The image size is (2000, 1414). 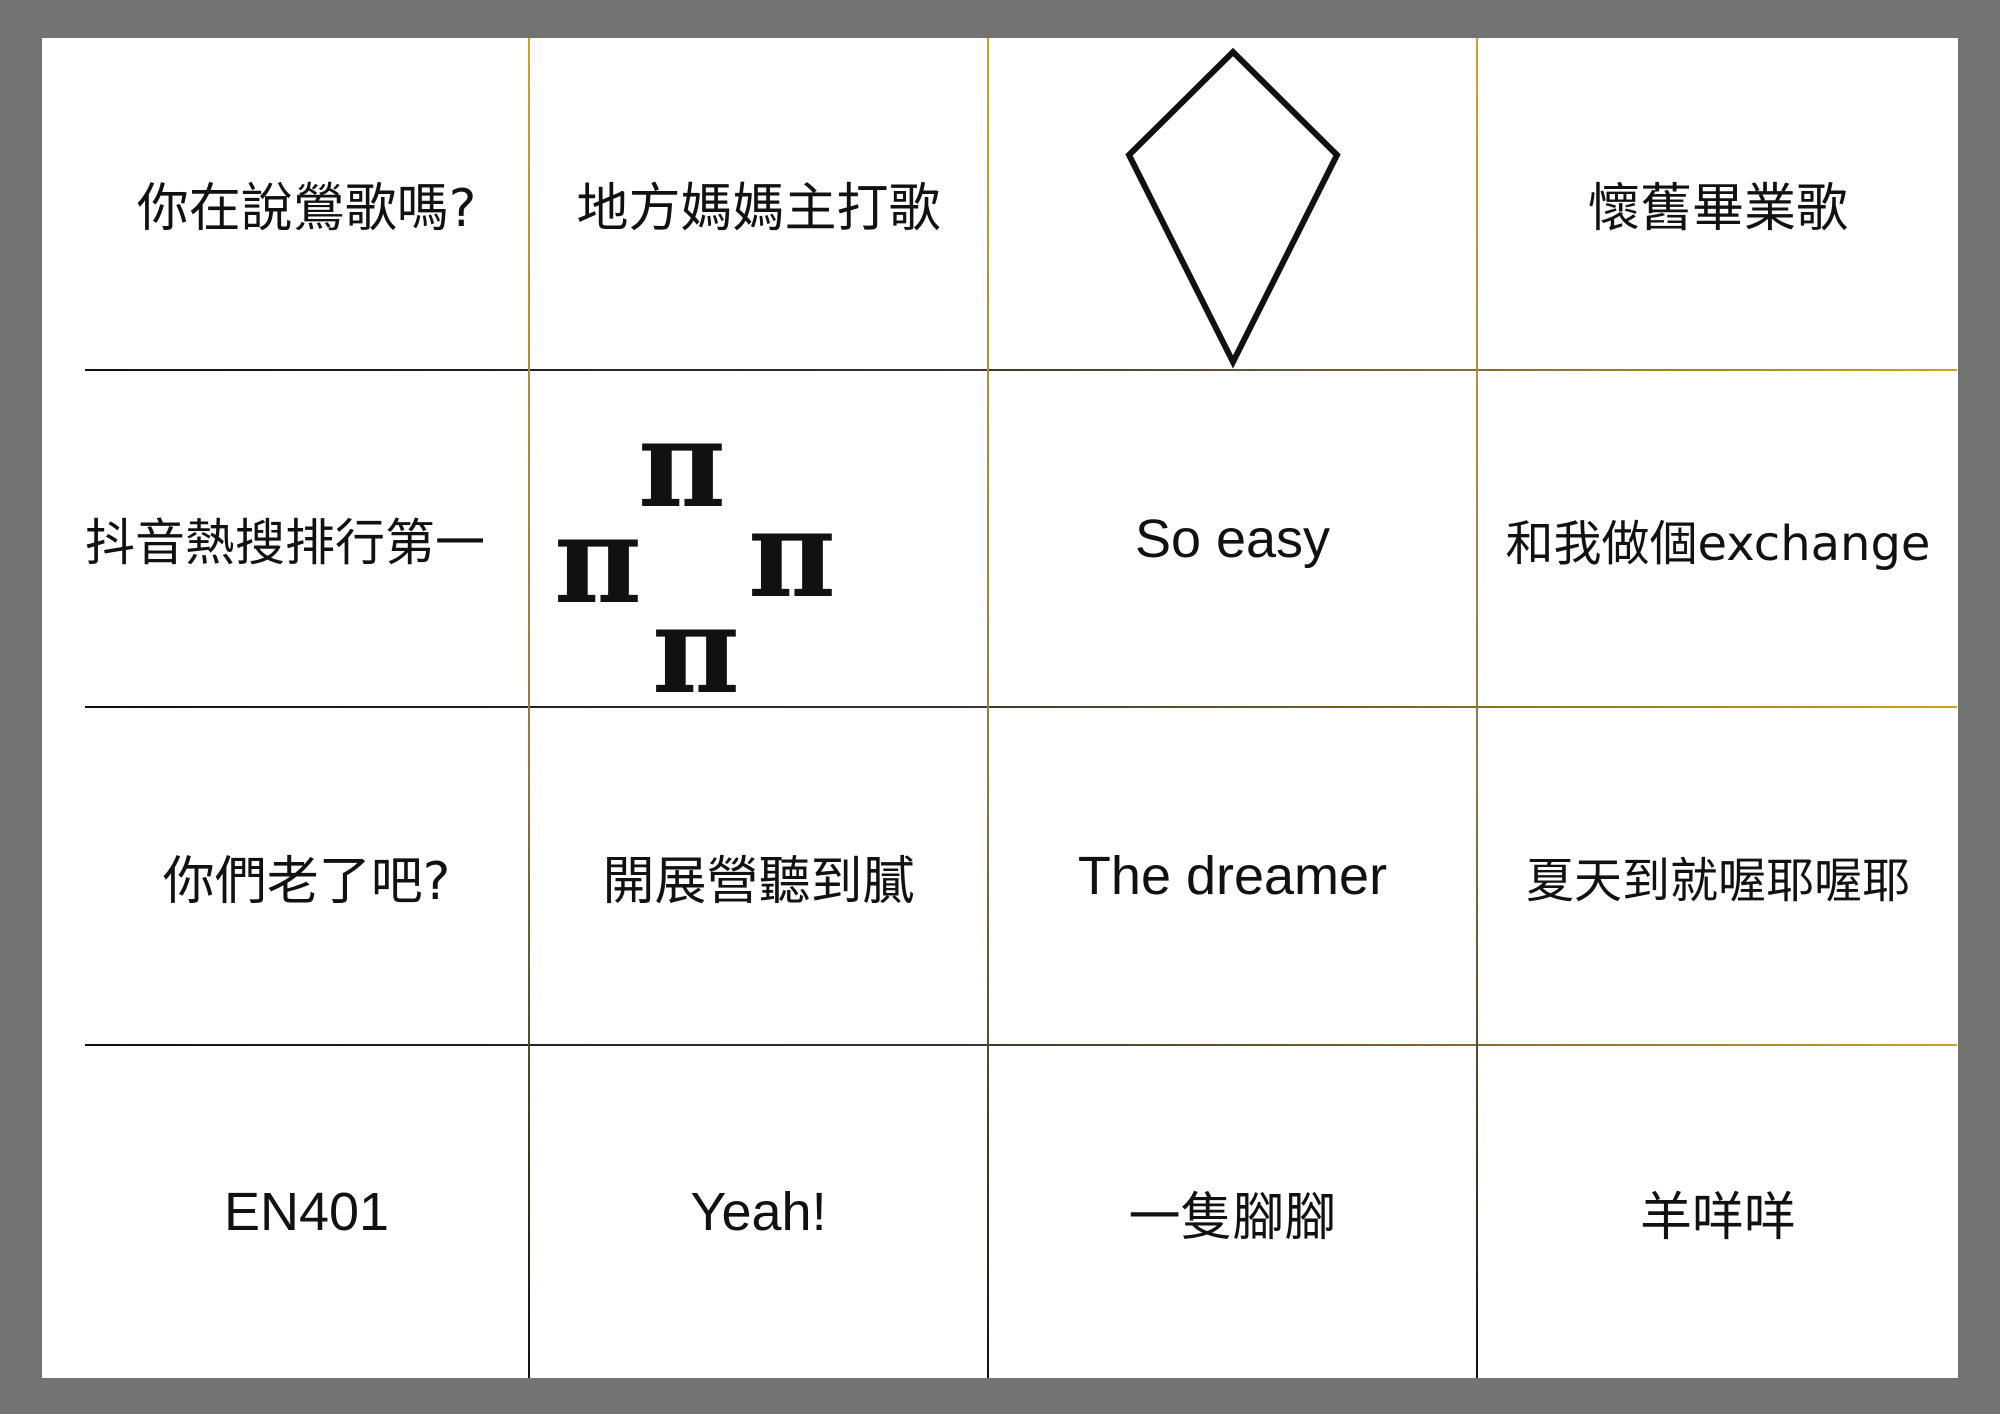 I want to click on cell-r3c4: 夏天到就喔耶喔耶, so click(x=1717, y=881).